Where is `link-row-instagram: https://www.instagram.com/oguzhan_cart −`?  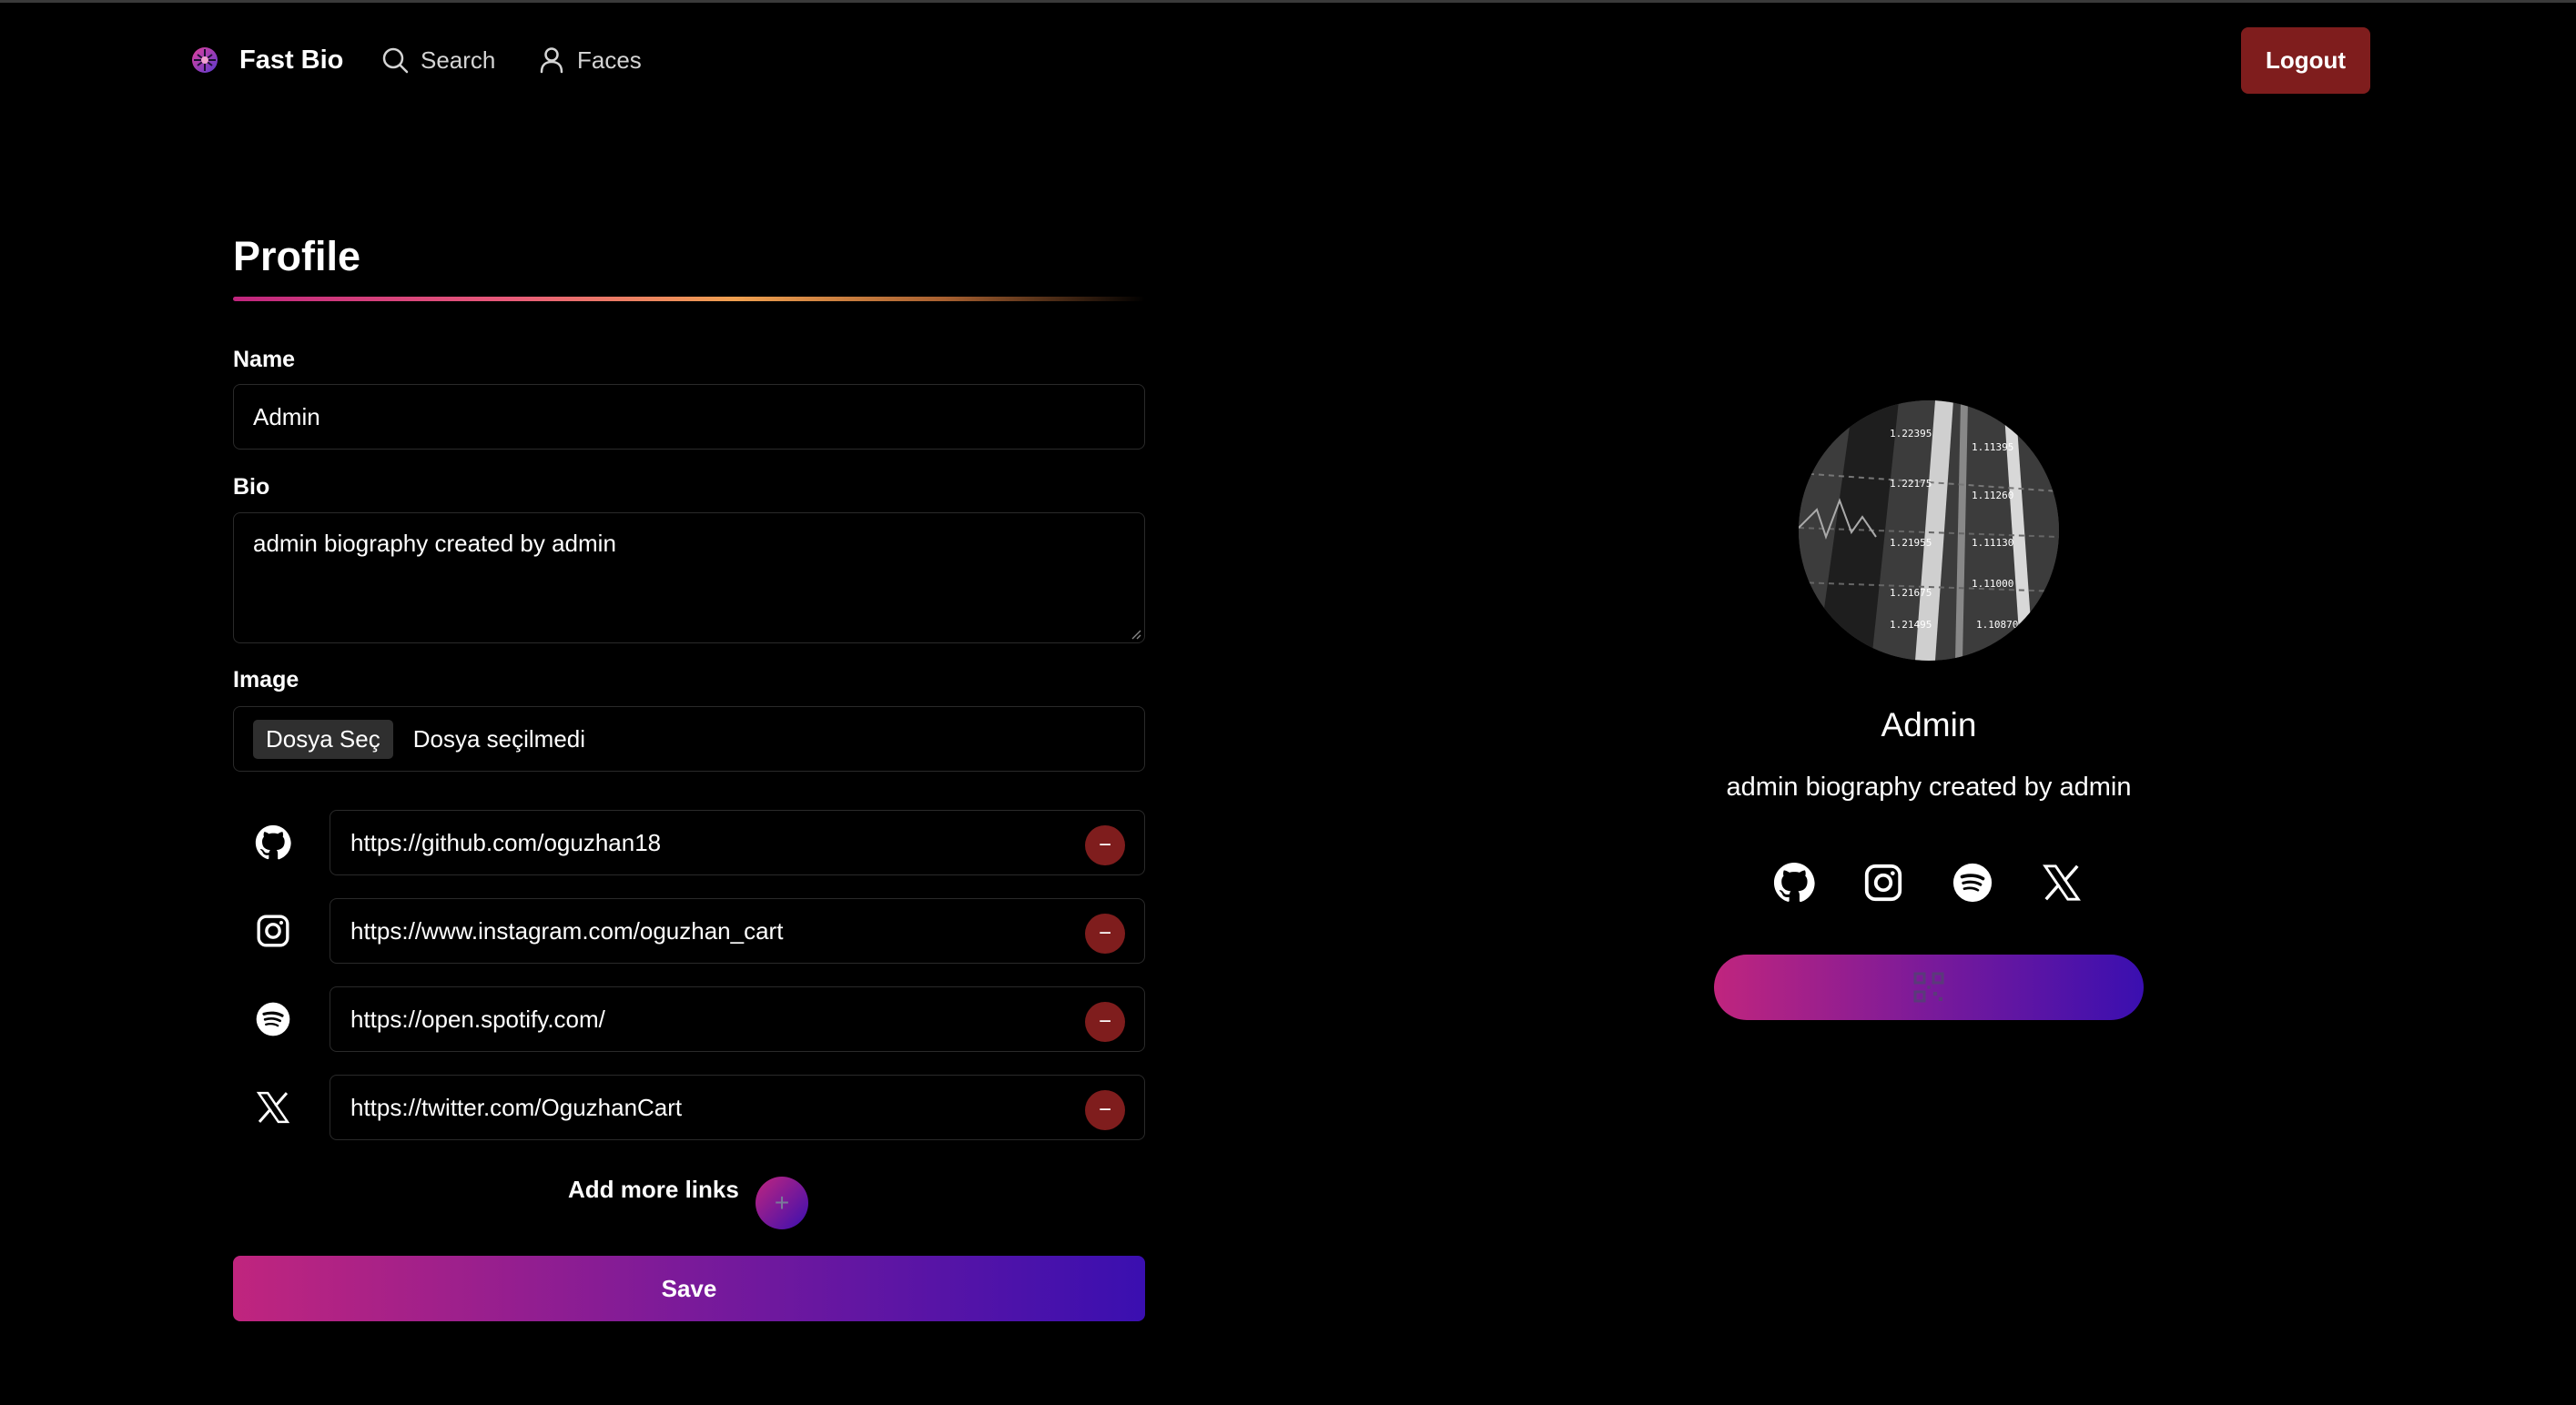
link-row-instagram: https://www.instagram.com/oguzhan_cart − is located at coordinates (689, 931).